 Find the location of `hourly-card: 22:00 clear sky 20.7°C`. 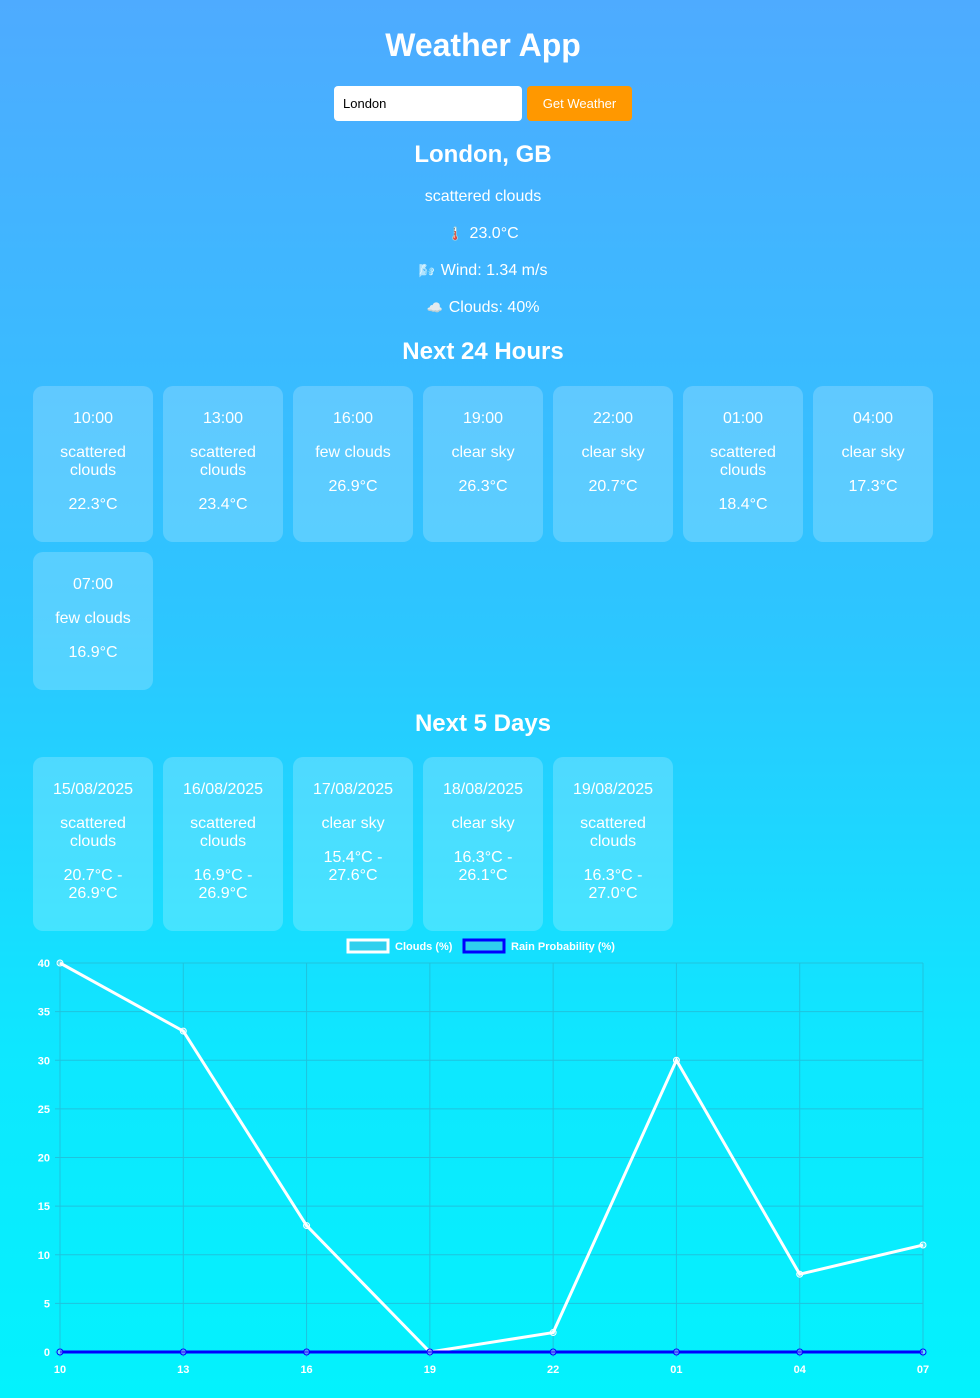

hourly-card: 22:00 clear sky 20.7°C is located at coordinates (613, 464).